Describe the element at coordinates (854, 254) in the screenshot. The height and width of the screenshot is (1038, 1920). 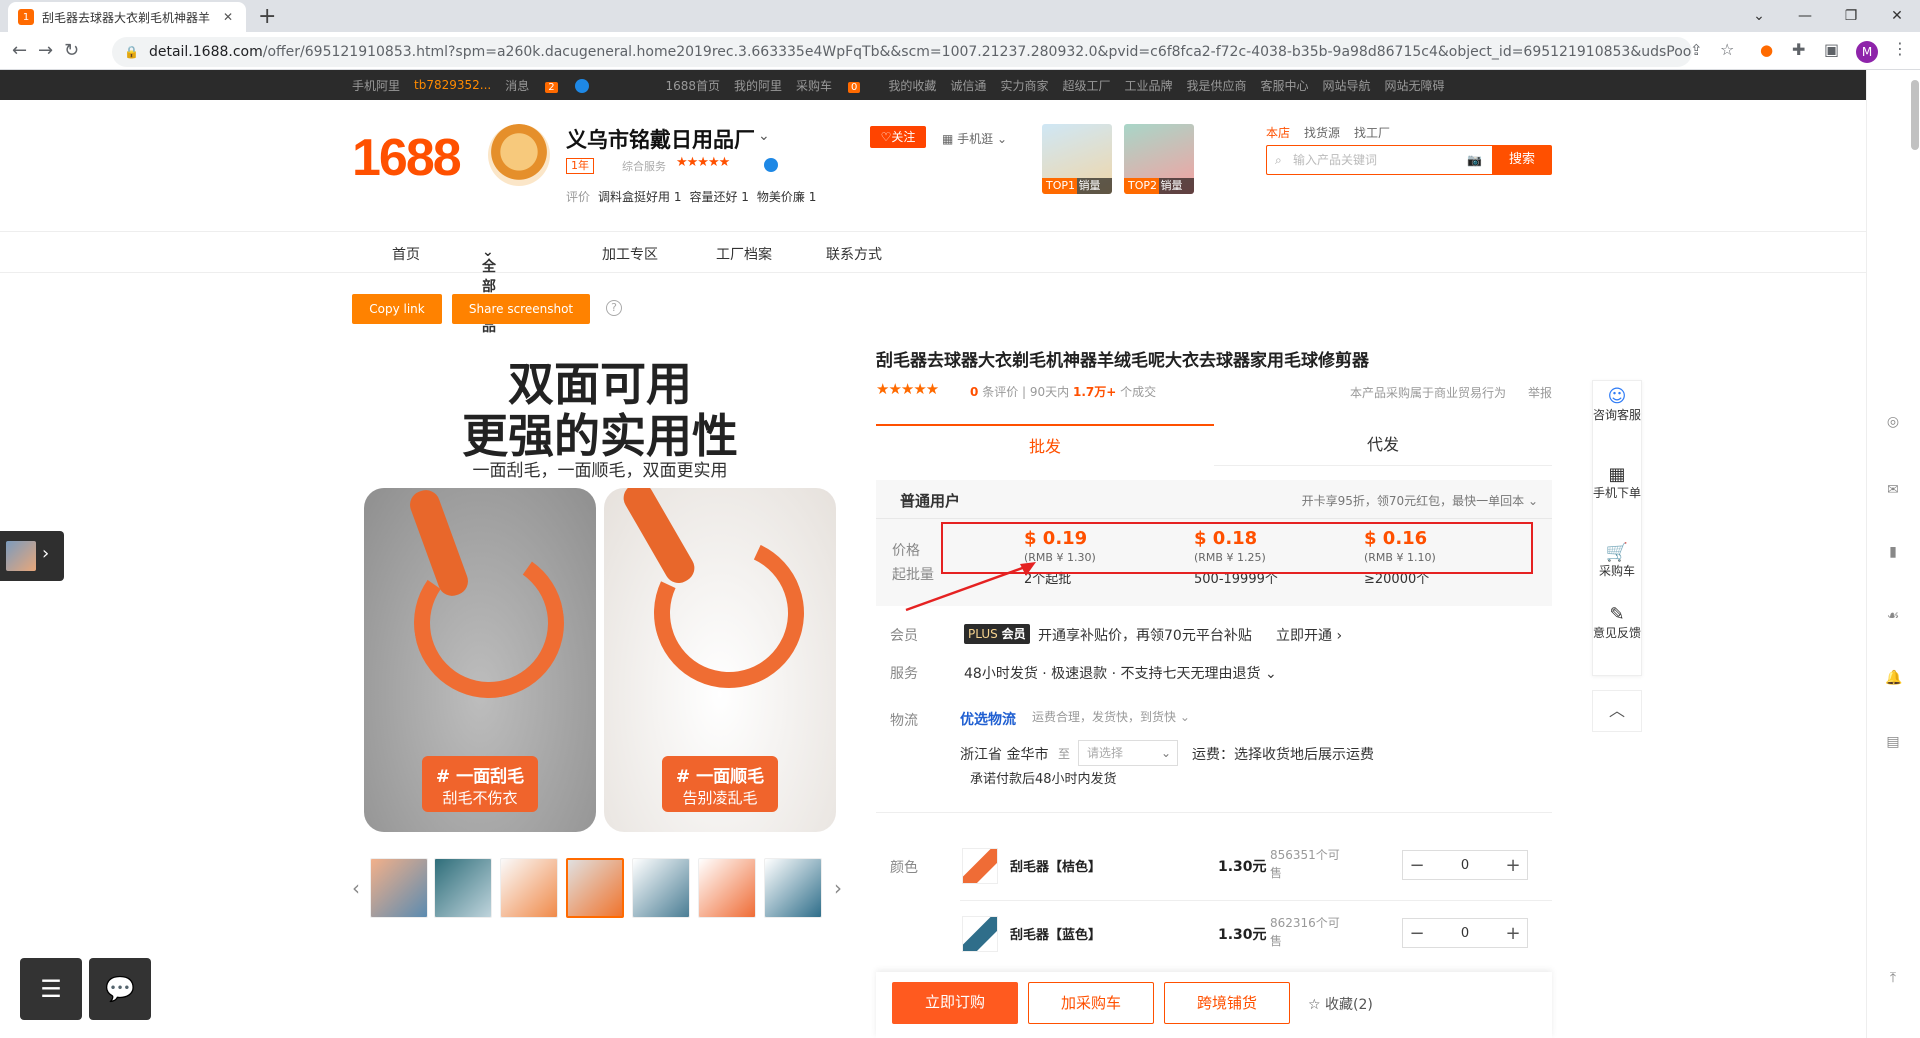
I see `shop-nav-contact: 联系方式` at that location.